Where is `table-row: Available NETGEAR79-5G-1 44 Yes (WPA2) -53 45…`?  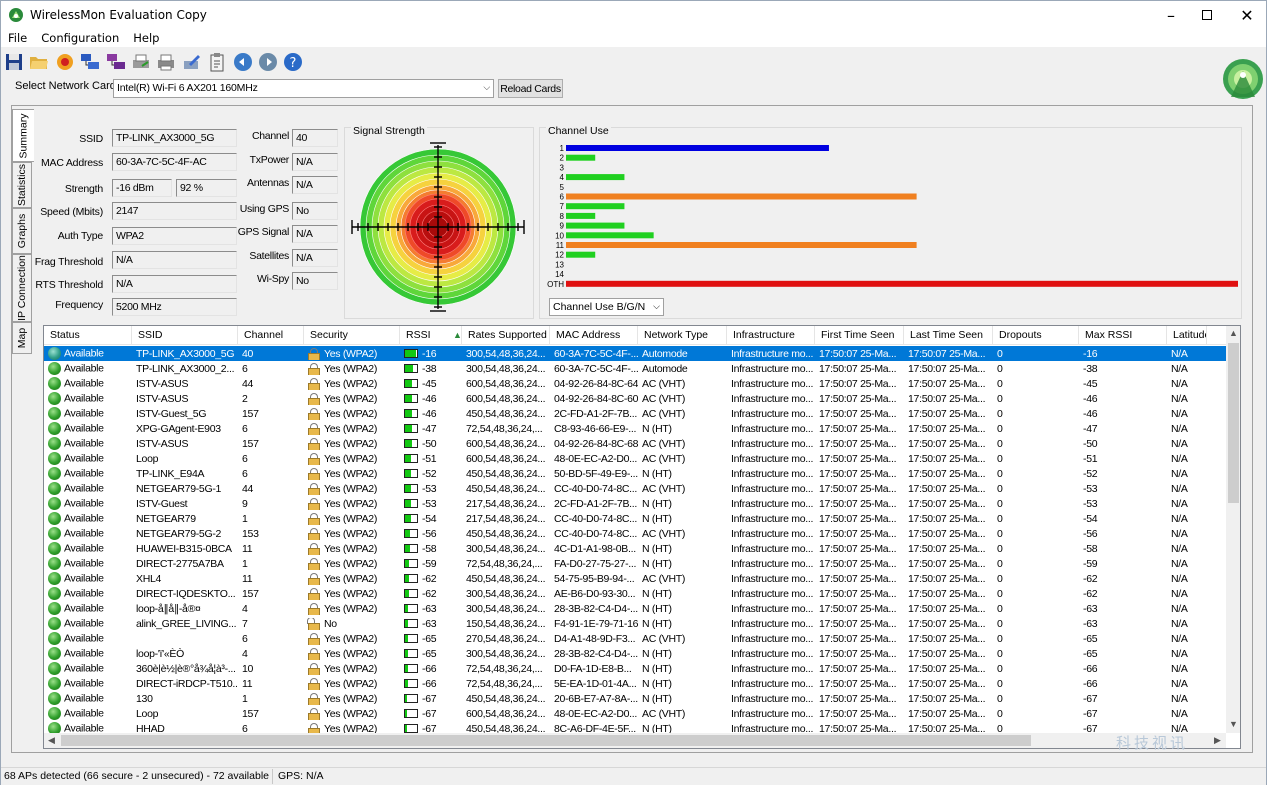
table-row: Available NETGEAR79-5G-1 44 Yes (WPA2) -53 45… is located at coordinates (635, 488).